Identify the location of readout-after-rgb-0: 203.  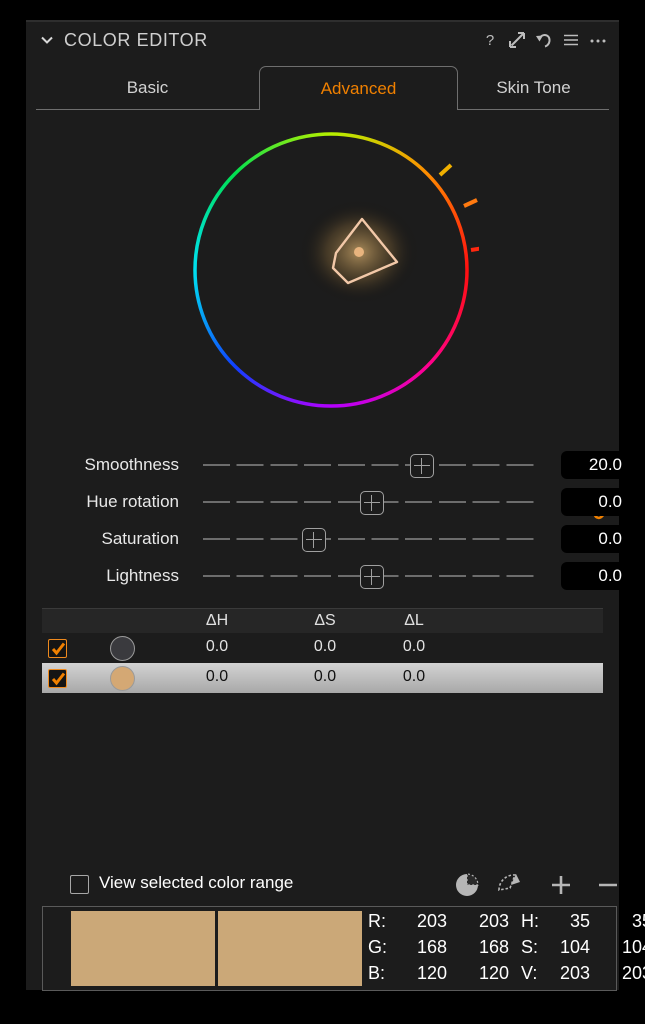
(493, 921).